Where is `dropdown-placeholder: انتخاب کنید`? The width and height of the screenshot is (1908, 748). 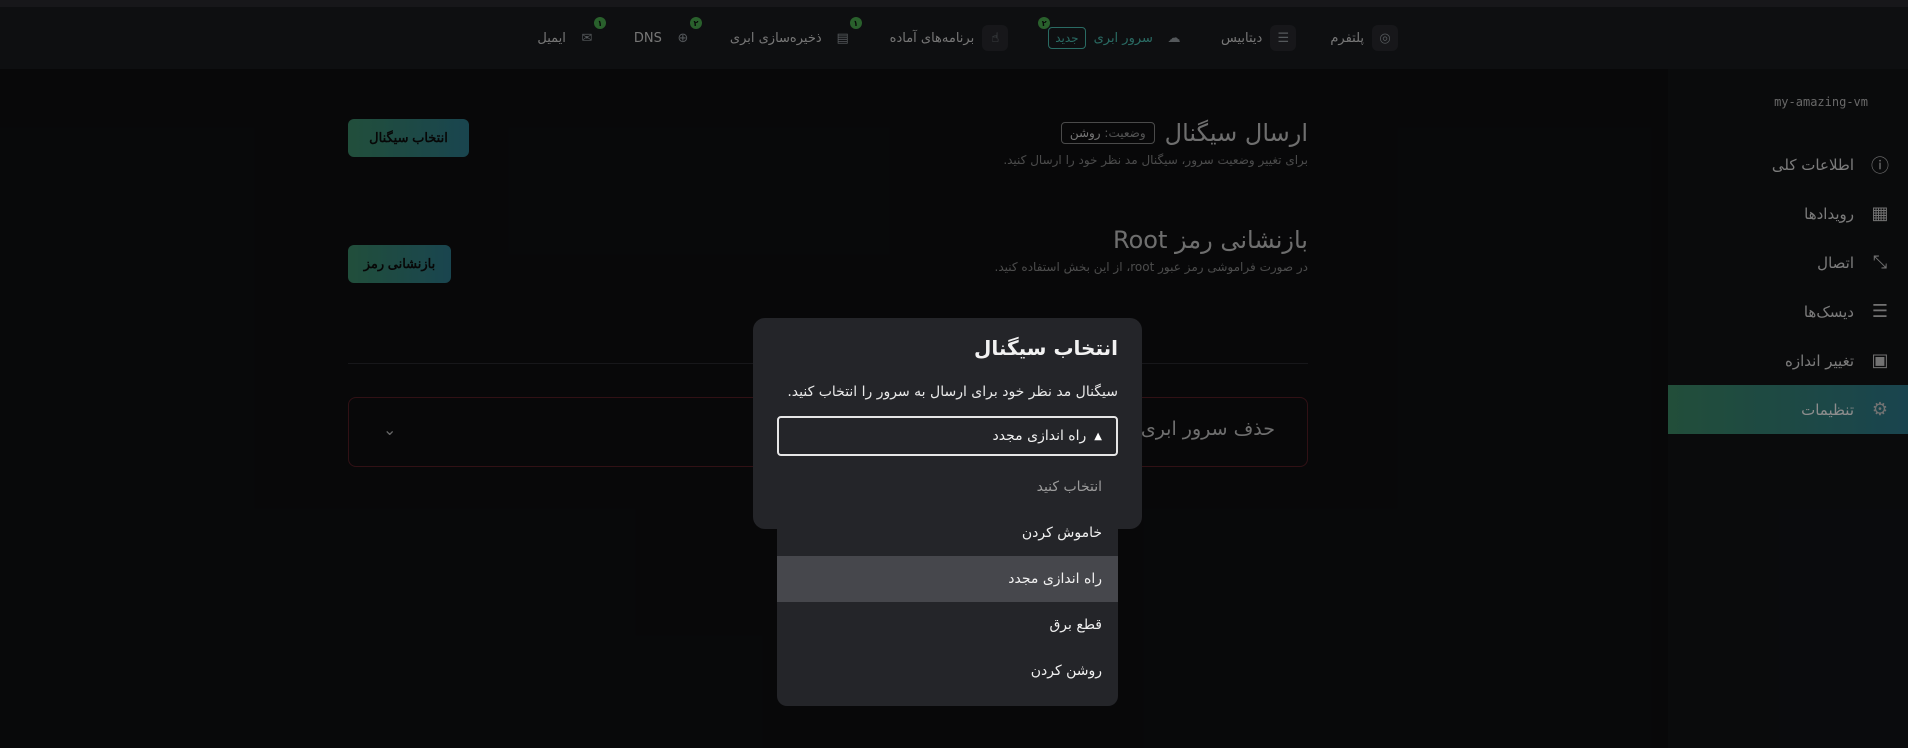
dropdown-placeholder: انتخاب کنید is located at coordinates (1069, 487).